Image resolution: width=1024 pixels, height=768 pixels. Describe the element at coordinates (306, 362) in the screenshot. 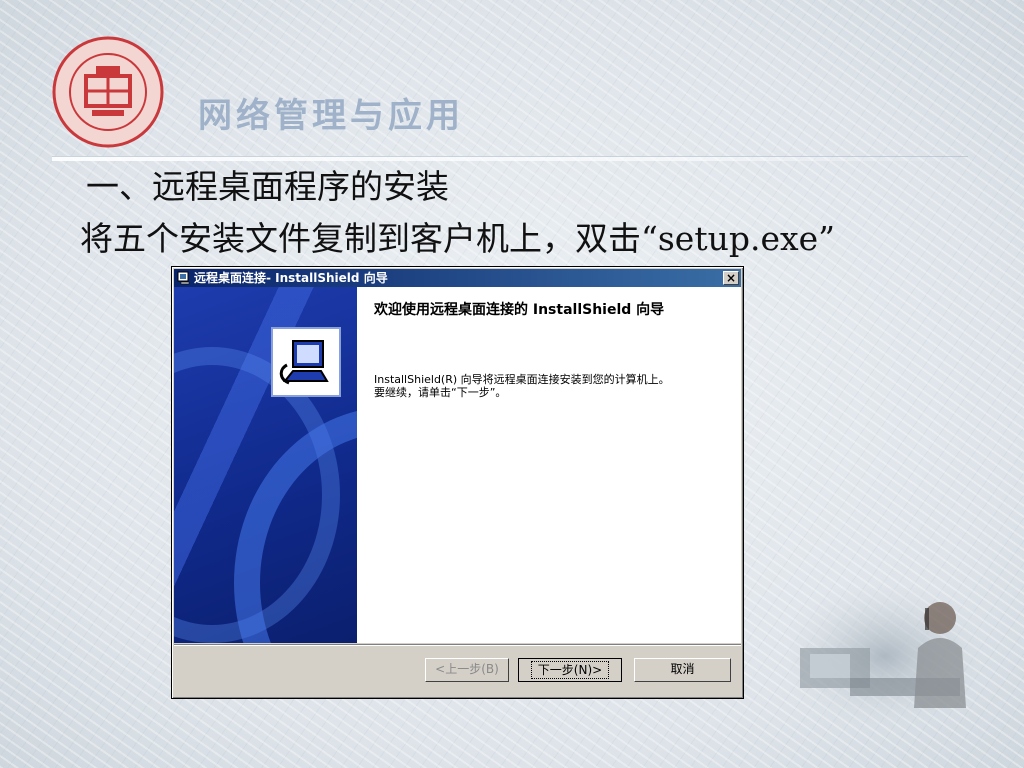

I see `installer-computer-icon` at that location.